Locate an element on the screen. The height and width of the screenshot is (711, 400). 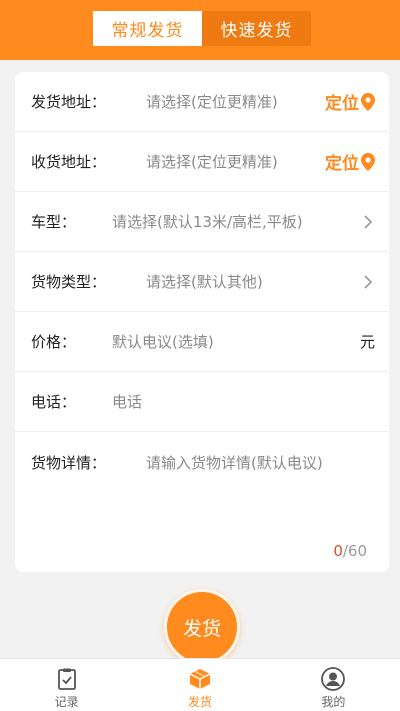
cargo-type-label: 货物类型： is located at coordinates (69, 282).